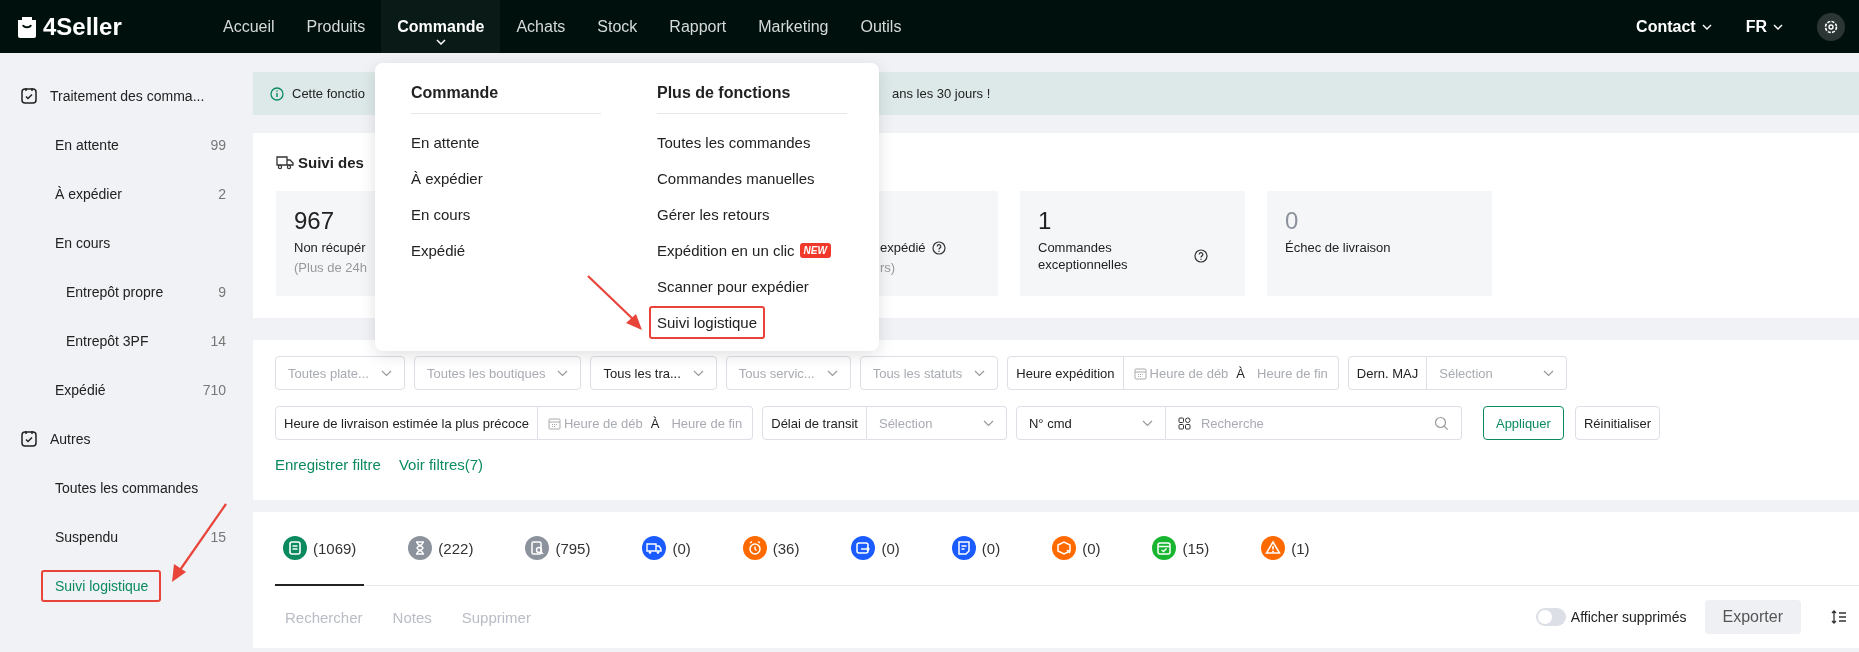  What do you see at coordinates (903, 247) in the screenshot?
I see `stat-label: expédié` at bounding box center [903, 247].